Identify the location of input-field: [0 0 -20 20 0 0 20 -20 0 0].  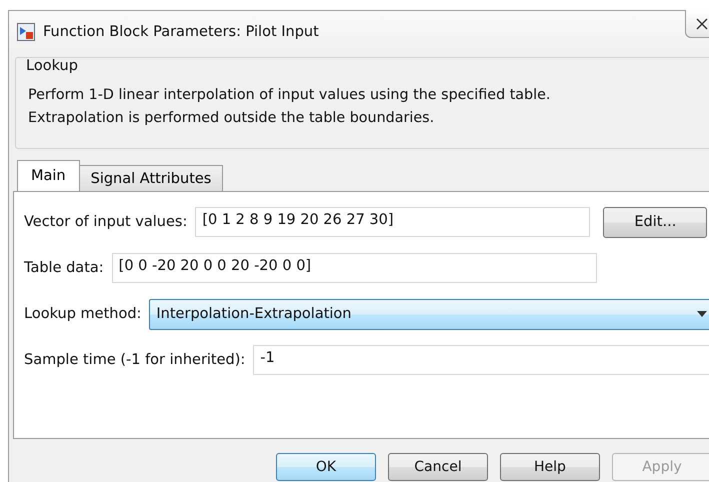
(354, 268).